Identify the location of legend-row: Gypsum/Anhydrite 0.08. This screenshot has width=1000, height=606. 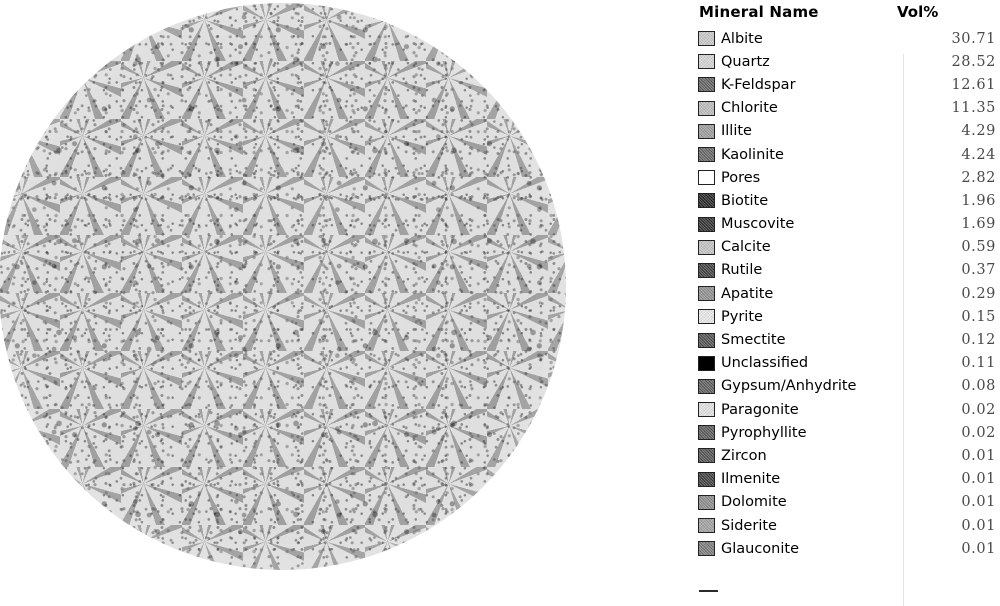
(848, 386).